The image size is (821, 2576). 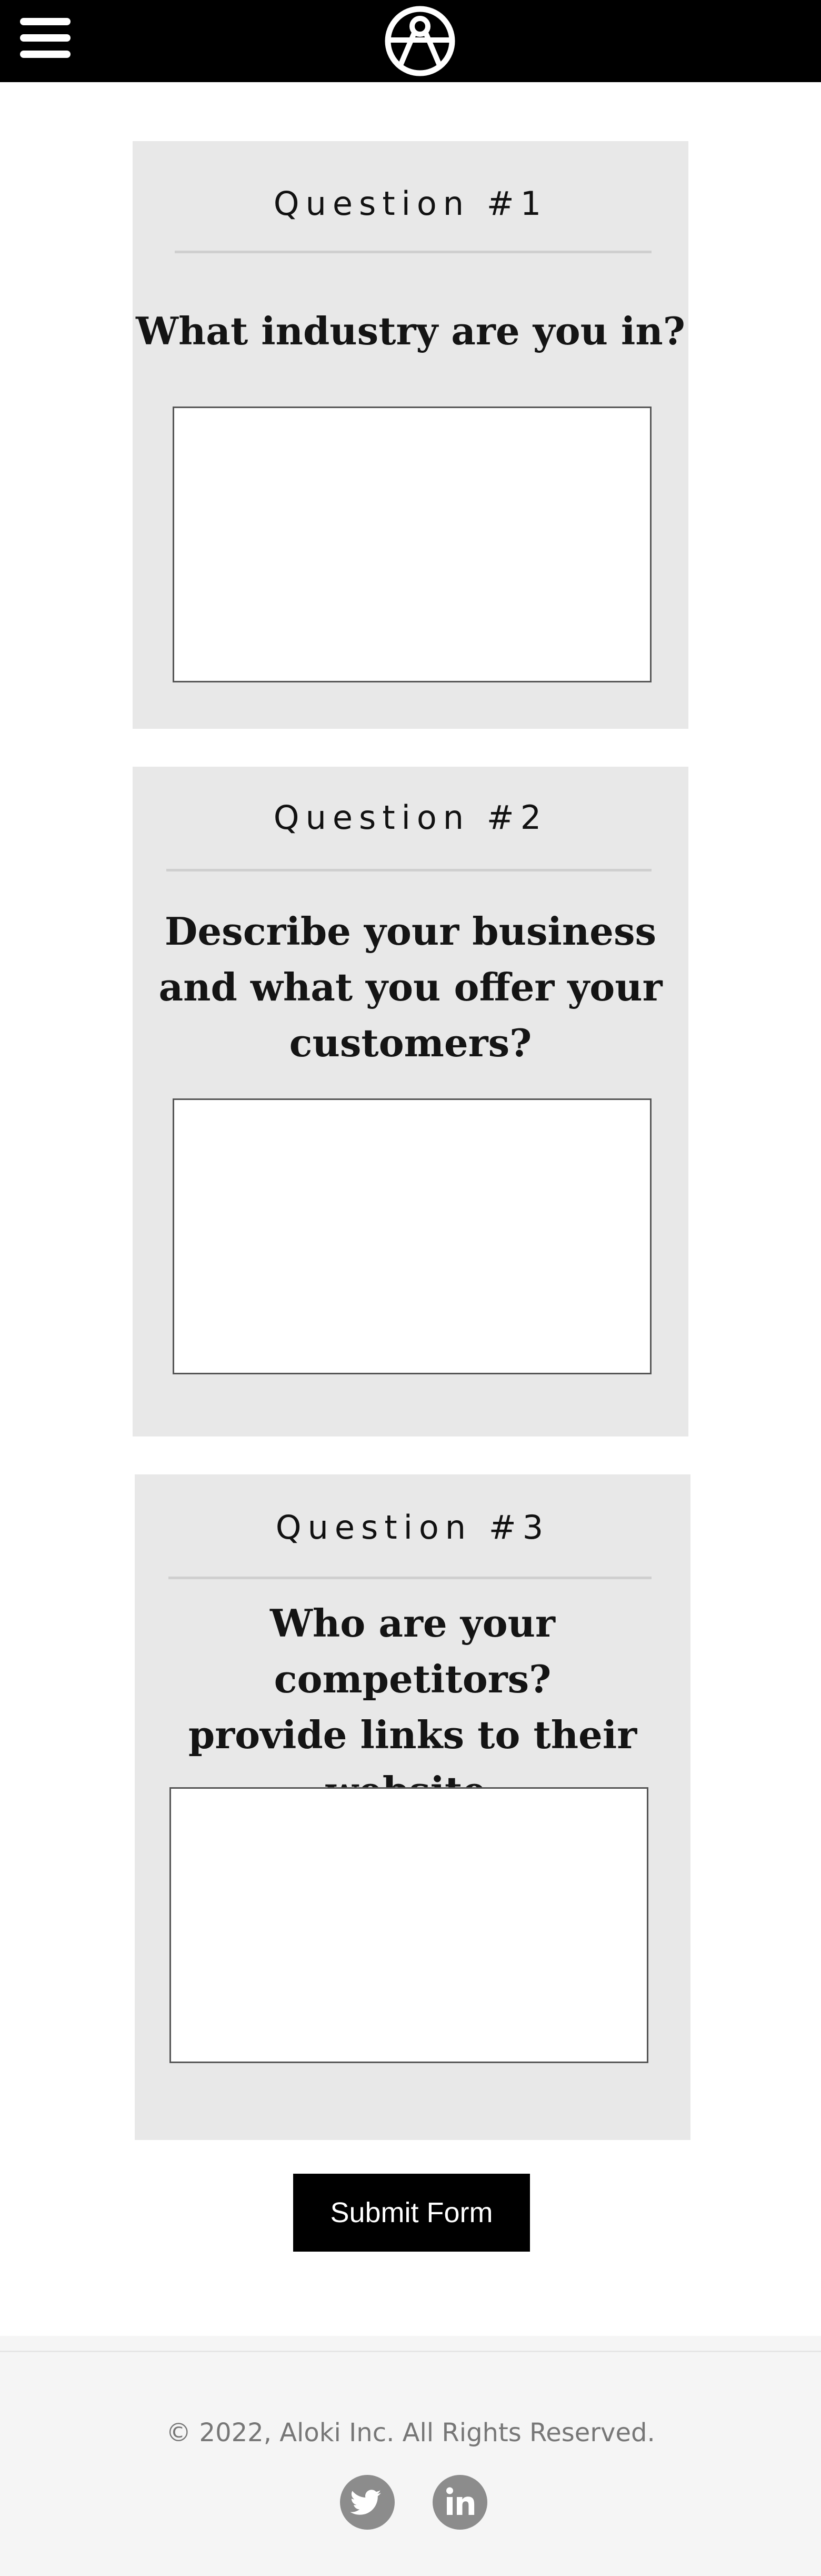 What do you see at coordinates (367, 2502) in the screenshot?
I see `twitter-icon` at bounding box center [367, 2502].